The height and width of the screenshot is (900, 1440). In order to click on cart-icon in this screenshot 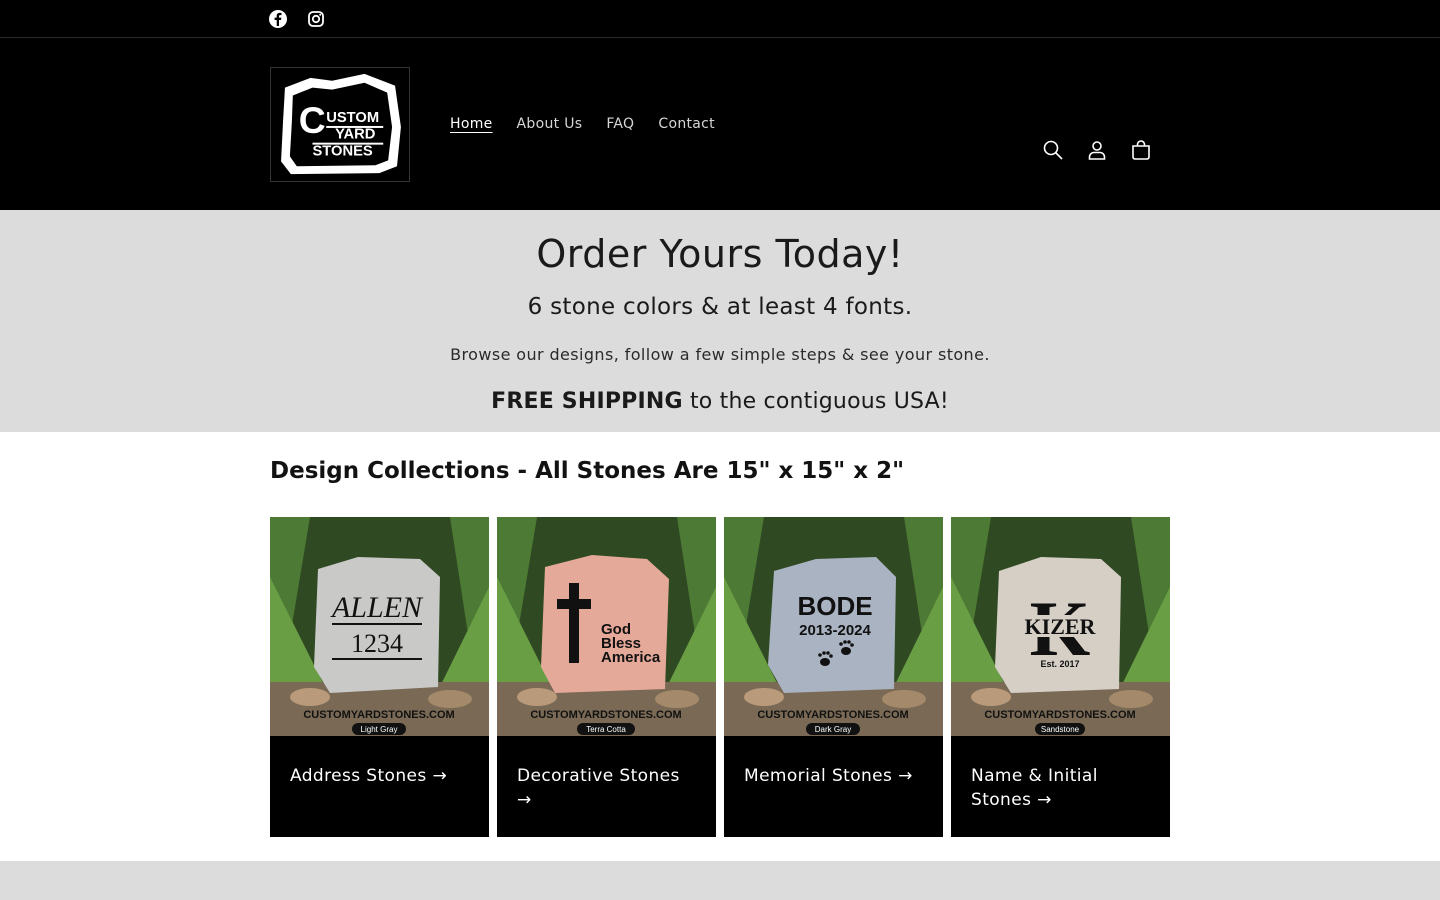, I will do `click(1141, 150)`.